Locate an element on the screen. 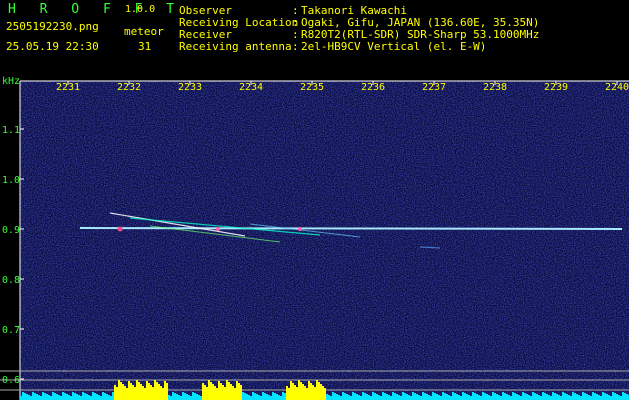 Image resolution: width=629 pixels, height=400 pixels. app-version: 1.0.0 is located at coordinates (140, 9).